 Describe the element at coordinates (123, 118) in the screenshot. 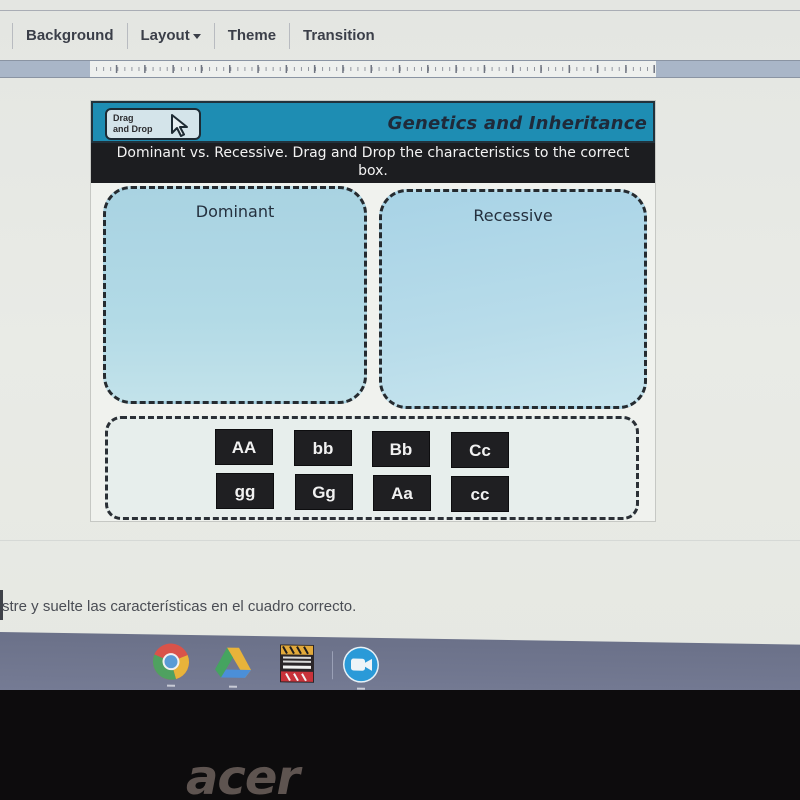

I see `badge-text-line1: Drag` at that location.